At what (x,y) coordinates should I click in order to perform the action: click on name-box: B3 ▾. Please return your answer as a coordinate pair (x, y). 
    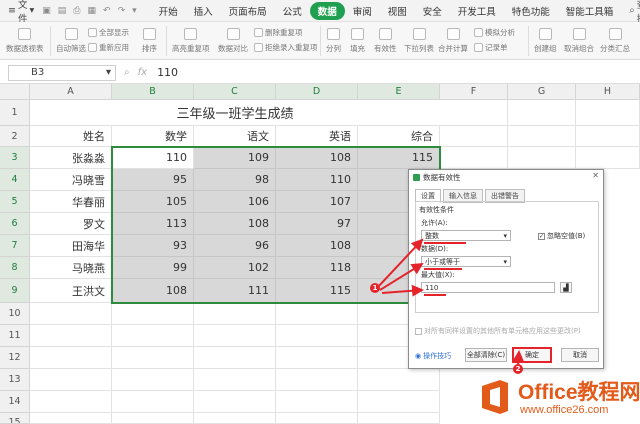
    Looking at the image, I should click on (62, 72).